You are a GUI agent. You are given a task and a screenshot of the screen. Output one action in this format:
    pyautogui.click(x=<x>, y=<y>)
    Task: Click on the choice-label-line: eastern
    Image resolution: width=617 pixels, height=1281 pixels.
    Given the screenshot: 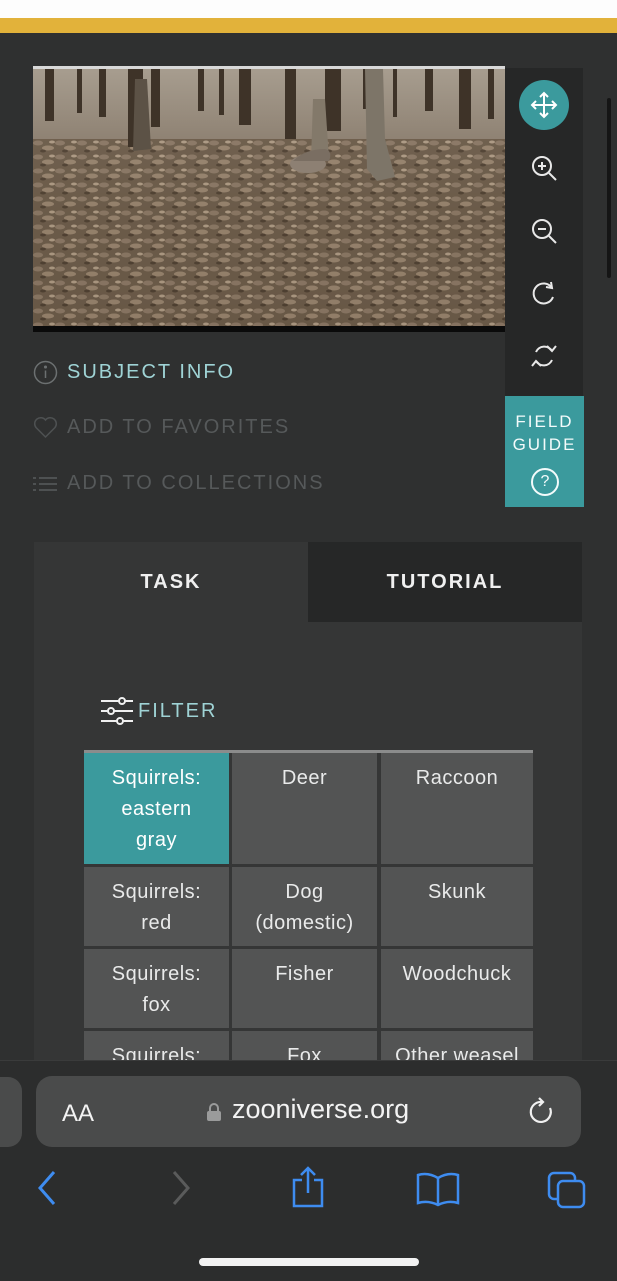 What is the action you would take?
    pyautogui.click(x=156, y=809)
    